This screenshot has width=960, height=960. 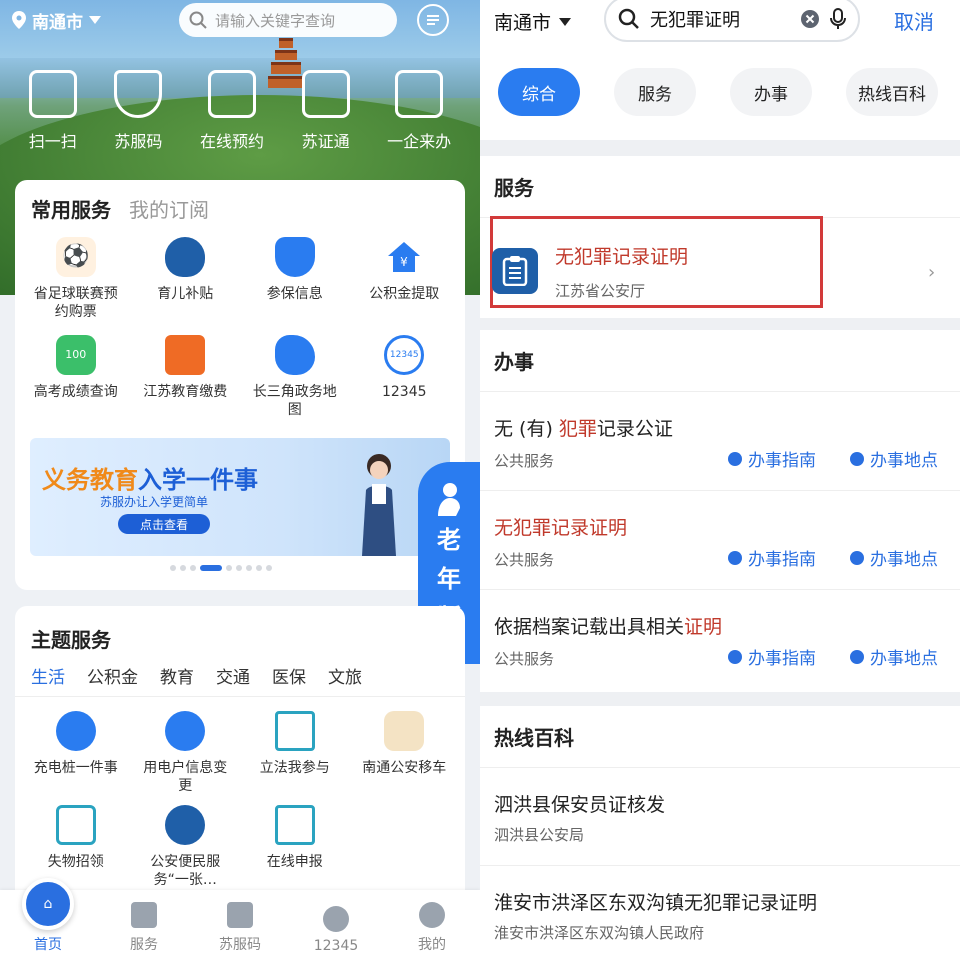 What do you see at coordinates (914, 20) in the screenshot?
I see `cancel-button: 取消` at bounding box center [914, 20].